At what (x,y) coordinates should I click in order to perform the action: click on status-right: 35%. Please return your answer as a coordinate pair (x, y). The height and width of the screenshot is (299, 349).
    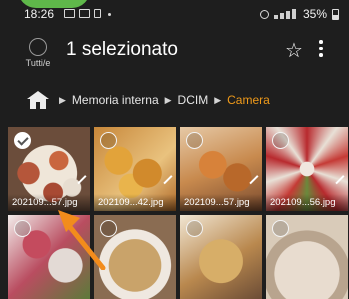
    Looking at the image, I should click on (299, 14).